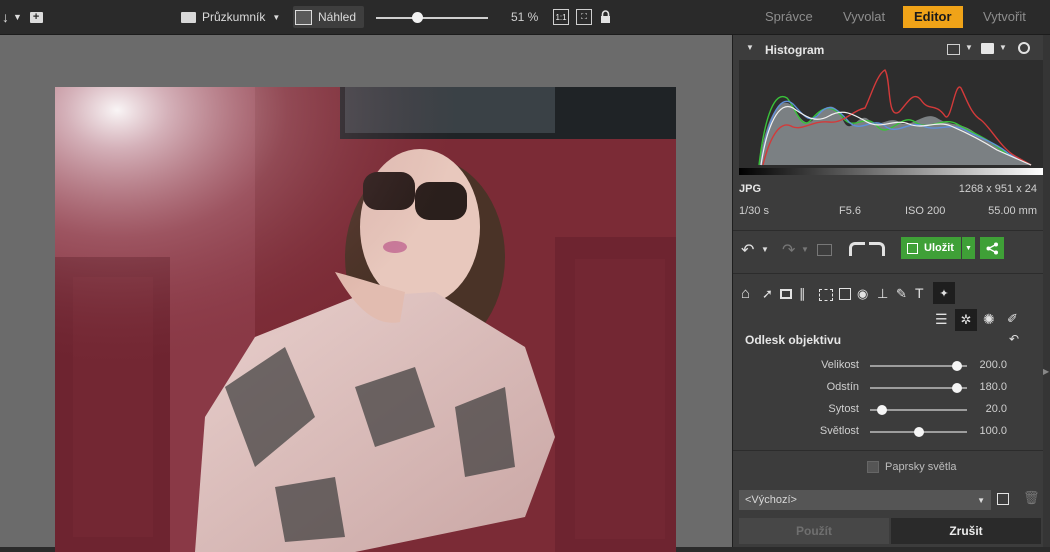  What do you see at coordinates (891, 294) in the screenshot?
I see `tools-row: ⌂ ➚ ∥ ◉ ⊥ ✎ T ✦` at bounding box center [891, 294].